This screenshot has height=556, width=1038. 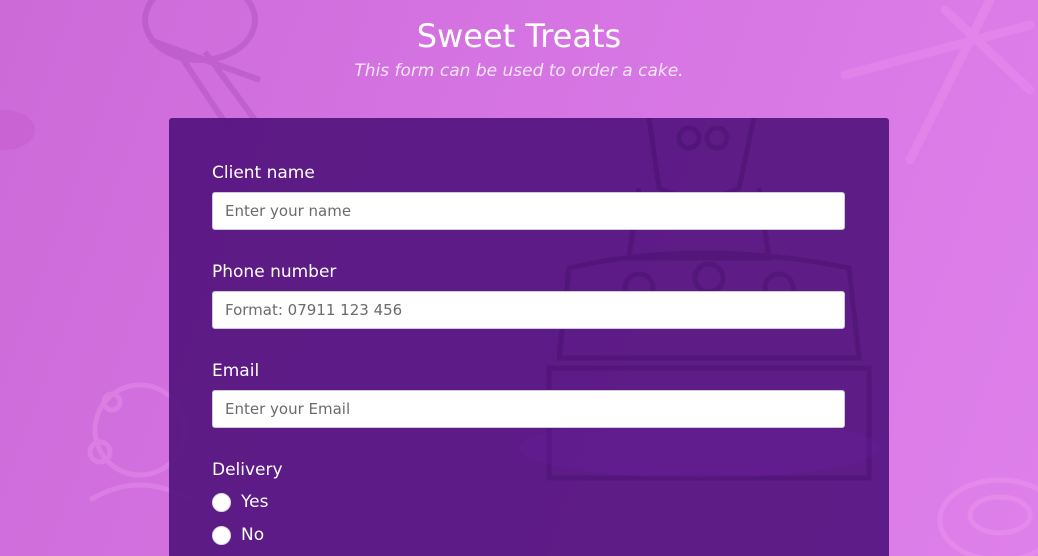 I want to click on client-name-input, so click(x=528, y=211).